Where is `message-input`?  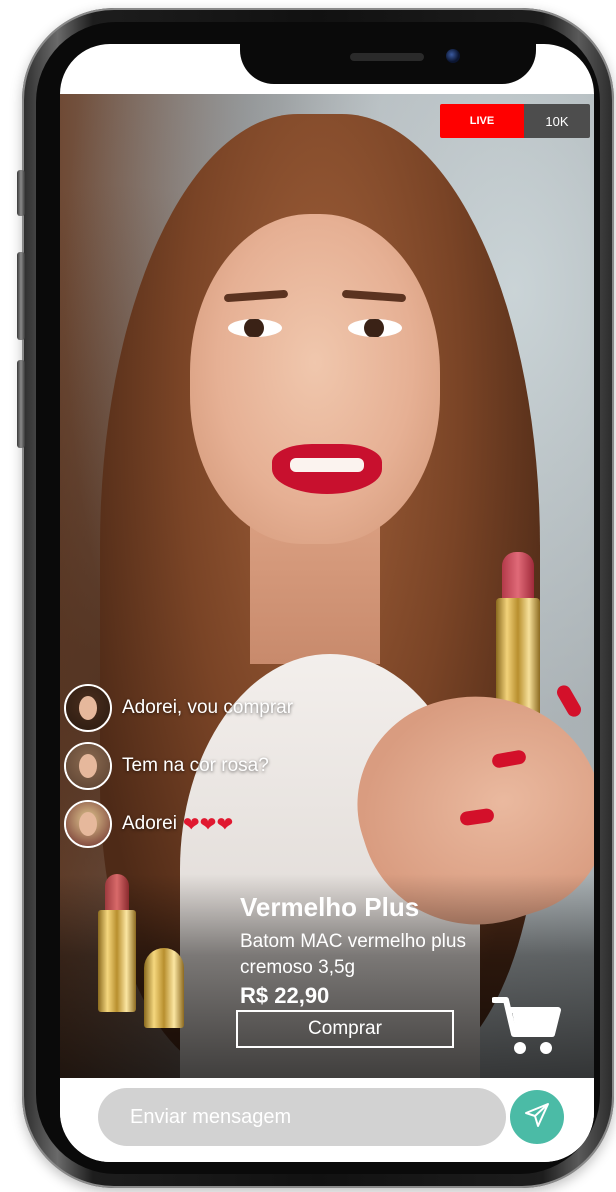 message-input is located at coordinates (302, 1117).